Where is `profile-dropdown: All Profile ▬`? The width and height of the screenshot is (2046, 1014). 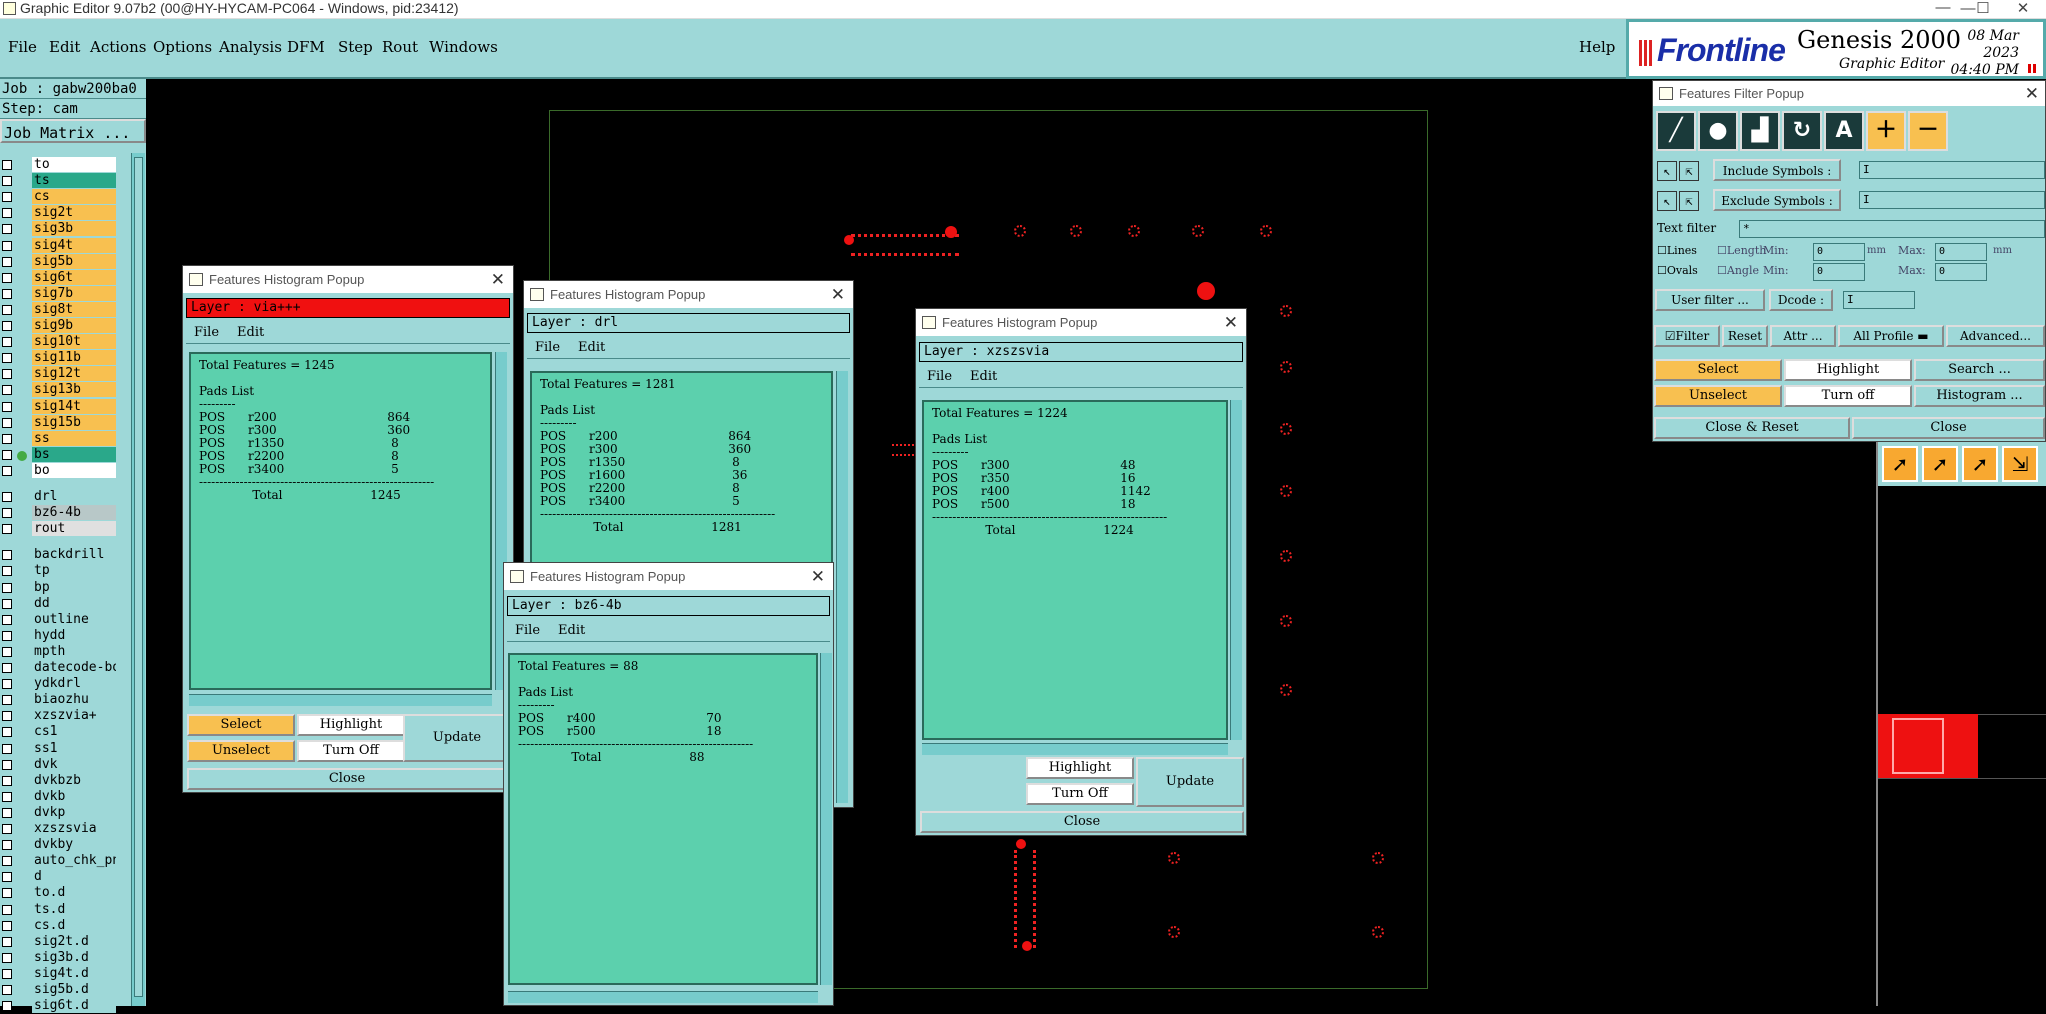 profile-dropdown: All Profile ▬ is located at coordinates (1891, 336).